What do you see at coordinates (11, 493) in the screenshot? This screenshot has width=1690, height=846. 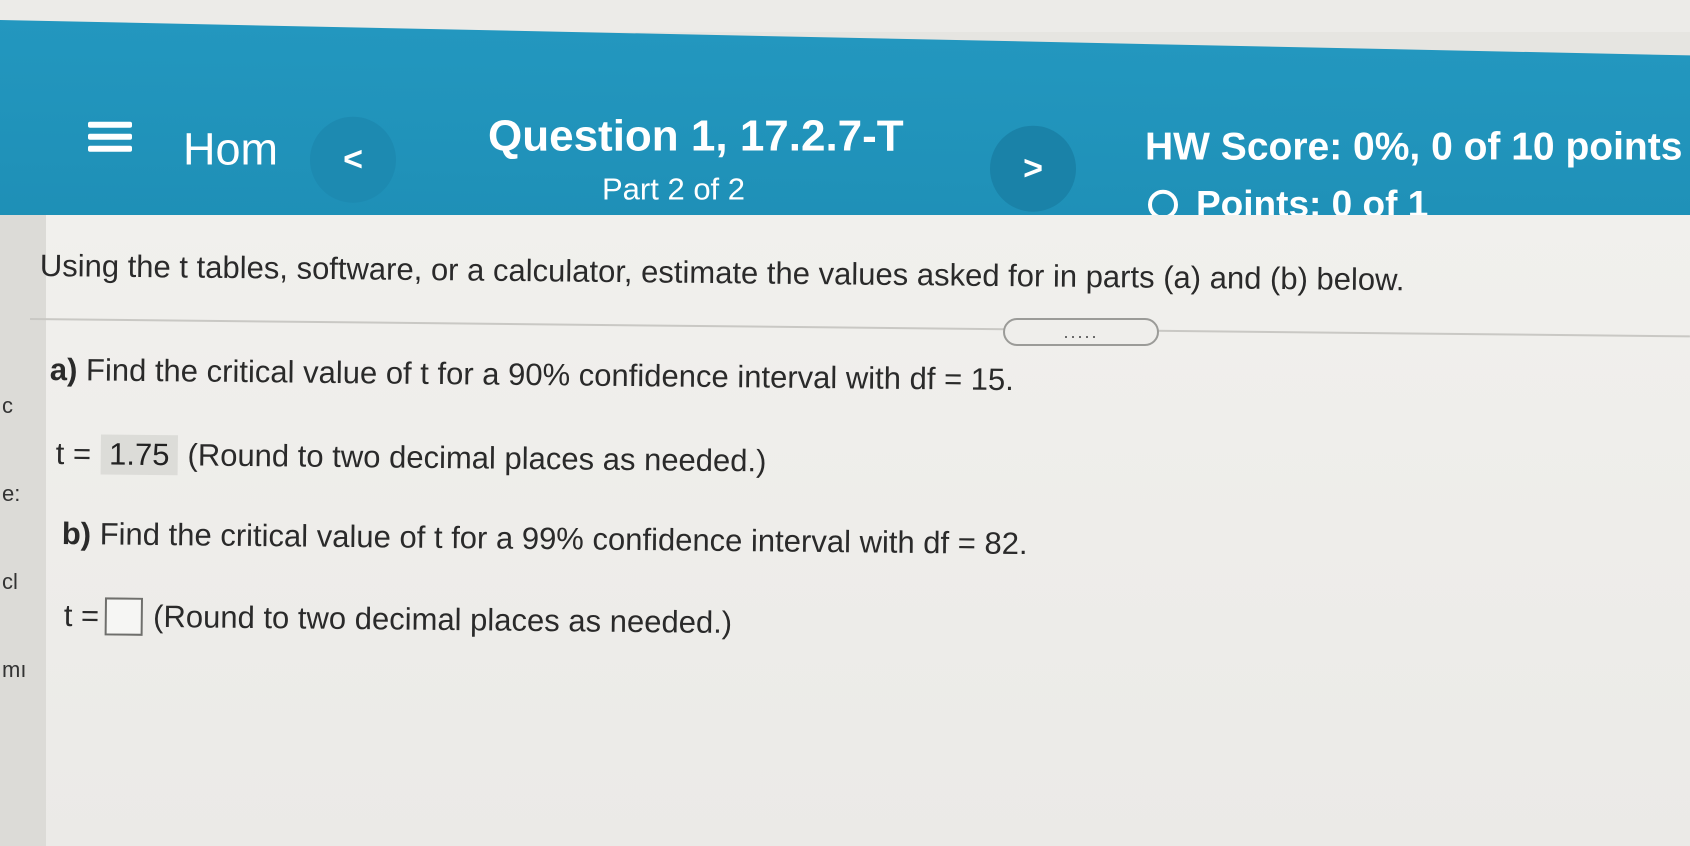 I see `left-edge-text: e:` at bounding box center [11, 493].